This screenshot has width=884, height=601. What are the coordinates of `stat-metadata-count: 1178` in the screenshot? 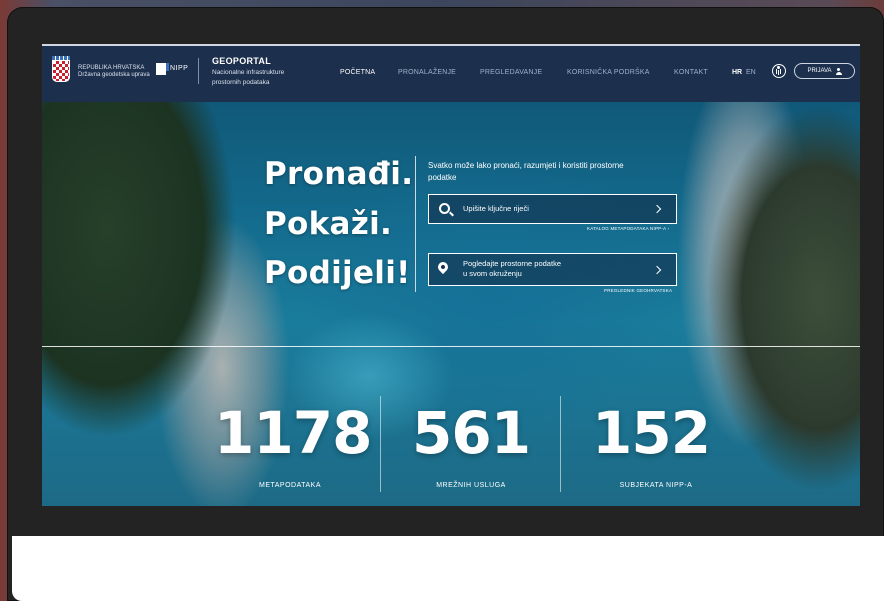 It's located at (293, 433).